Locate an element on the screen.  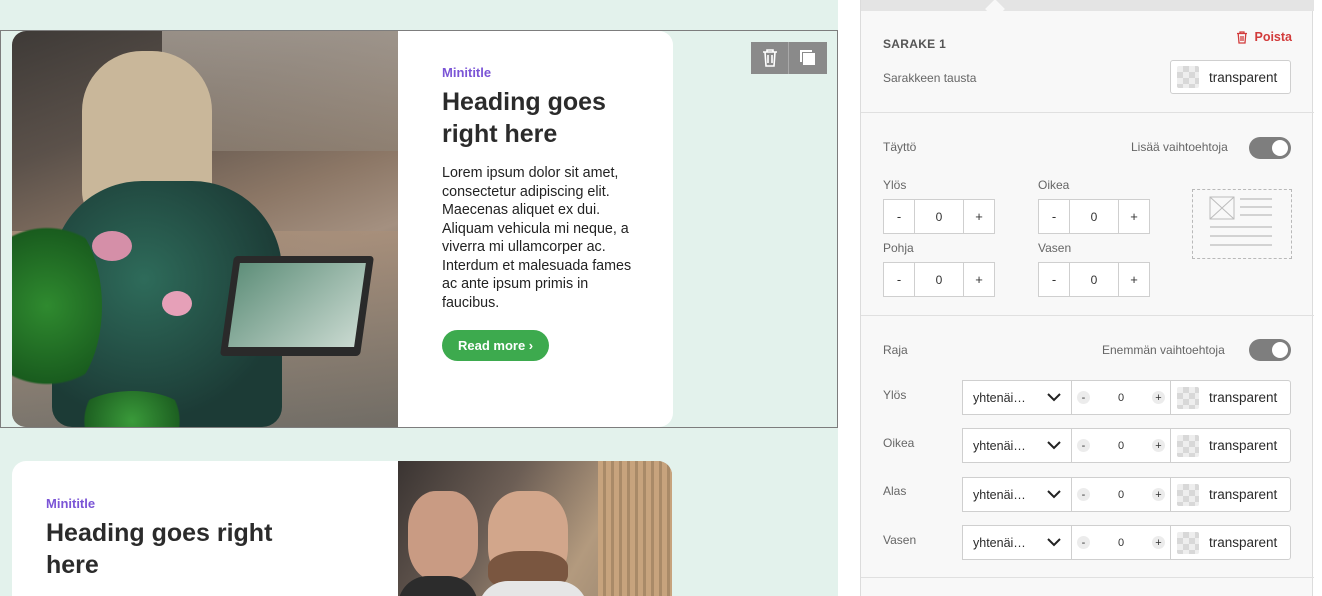
padding-right-value: 0 is located at coordinates (1094, 216).